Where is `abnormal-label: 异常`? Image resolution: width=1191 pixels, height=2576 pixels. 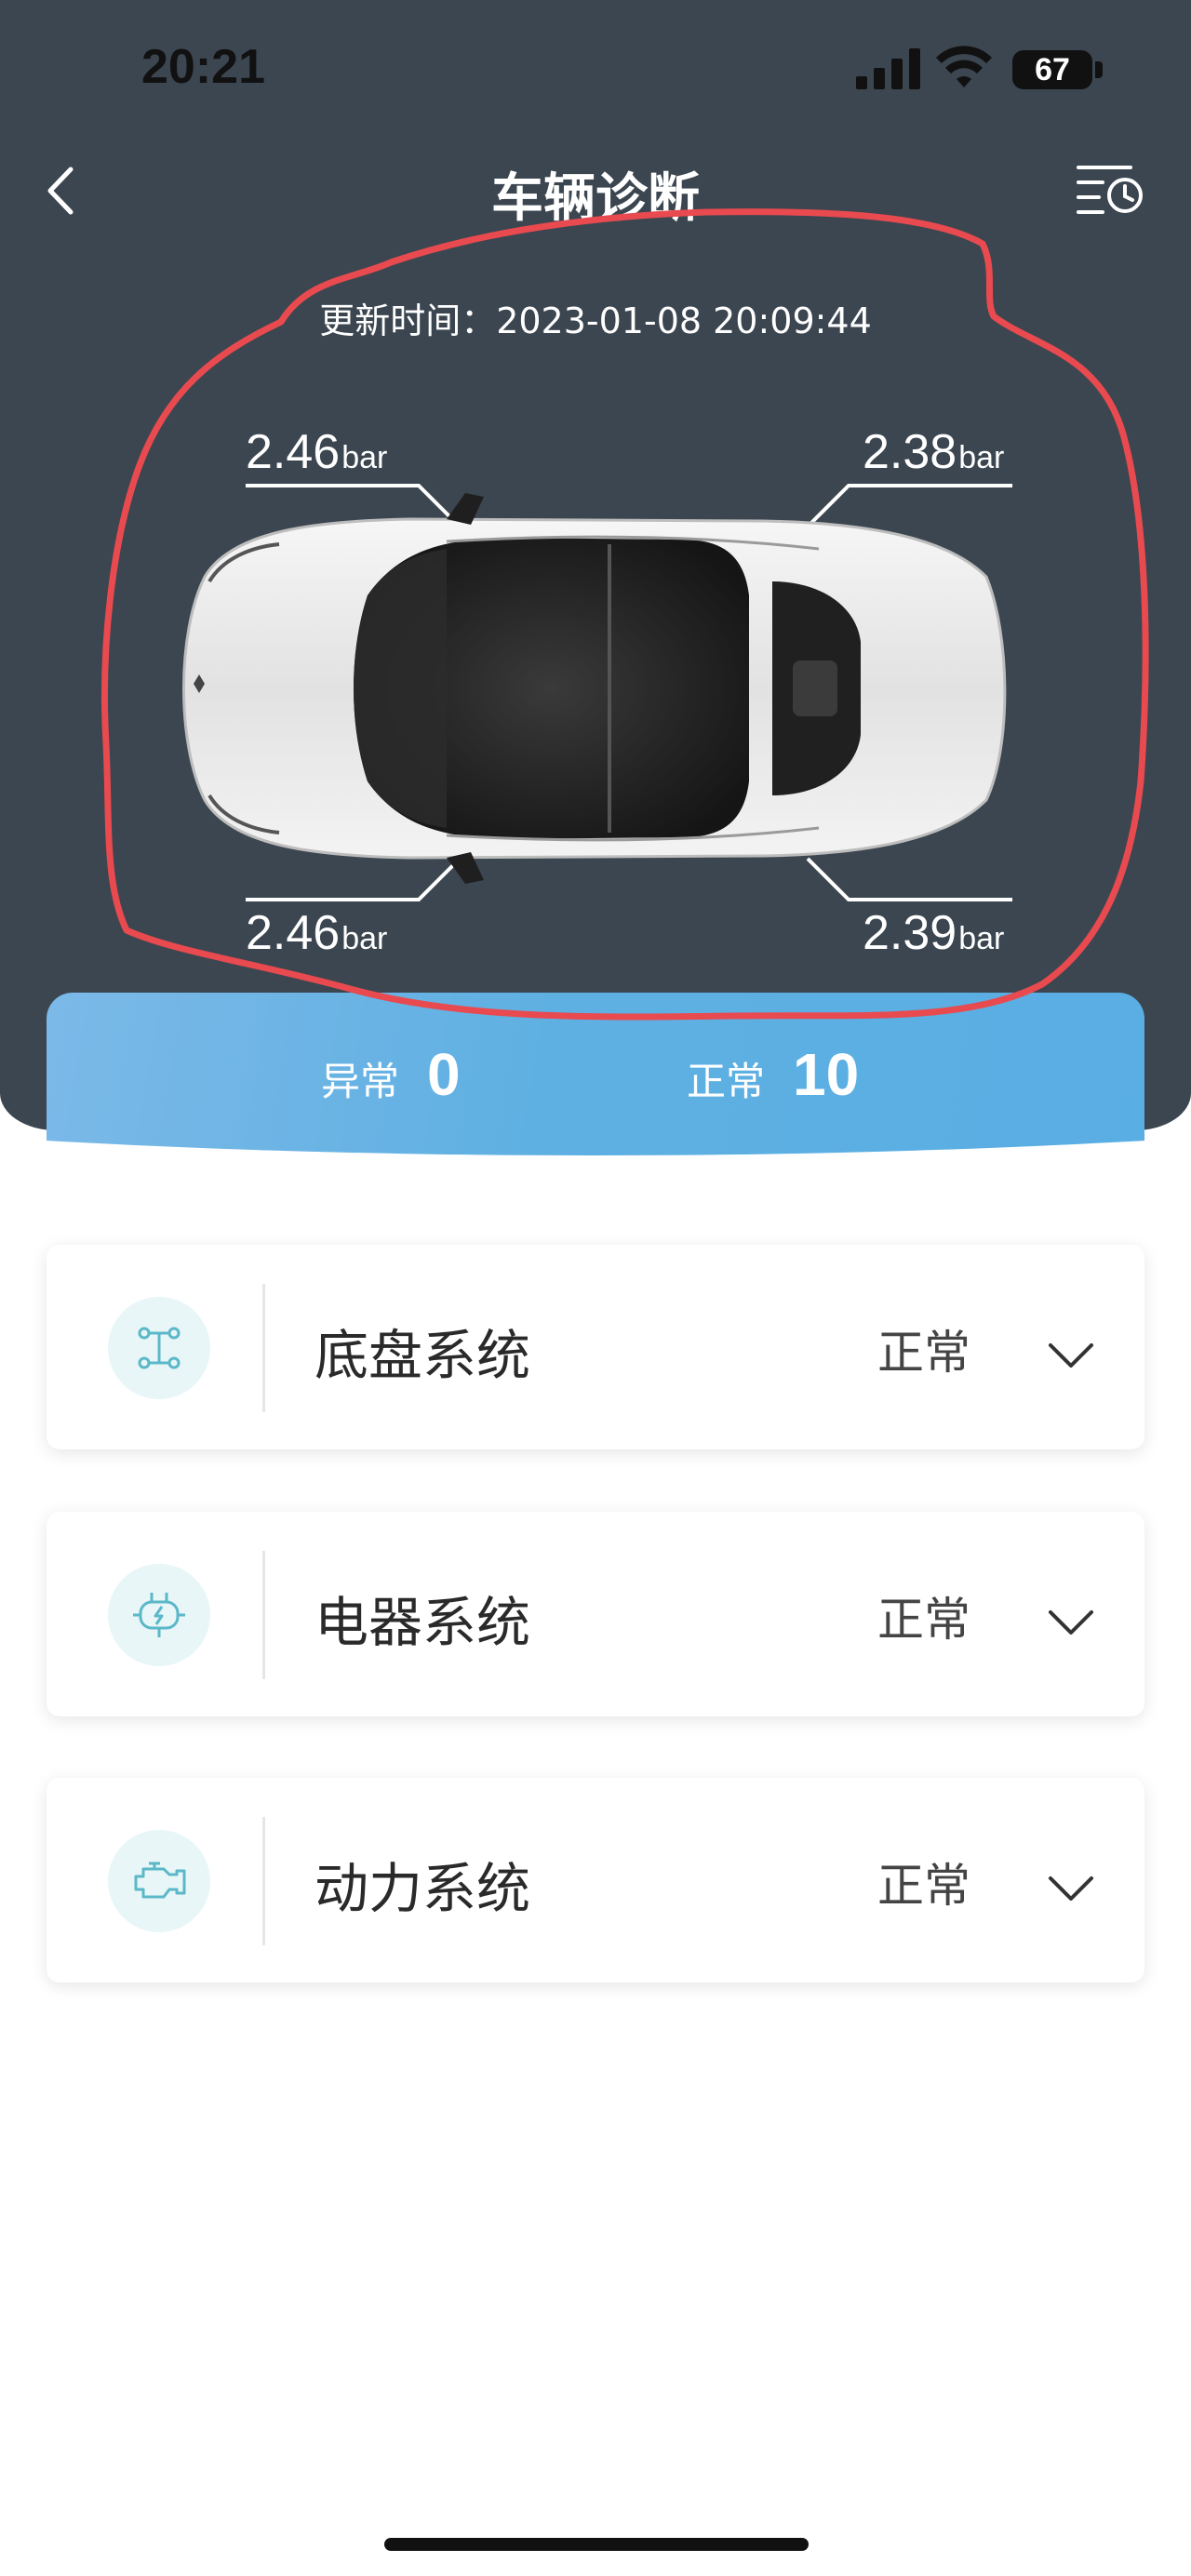 abnormal-label: 异常 is located at coordinates (360, 1081).